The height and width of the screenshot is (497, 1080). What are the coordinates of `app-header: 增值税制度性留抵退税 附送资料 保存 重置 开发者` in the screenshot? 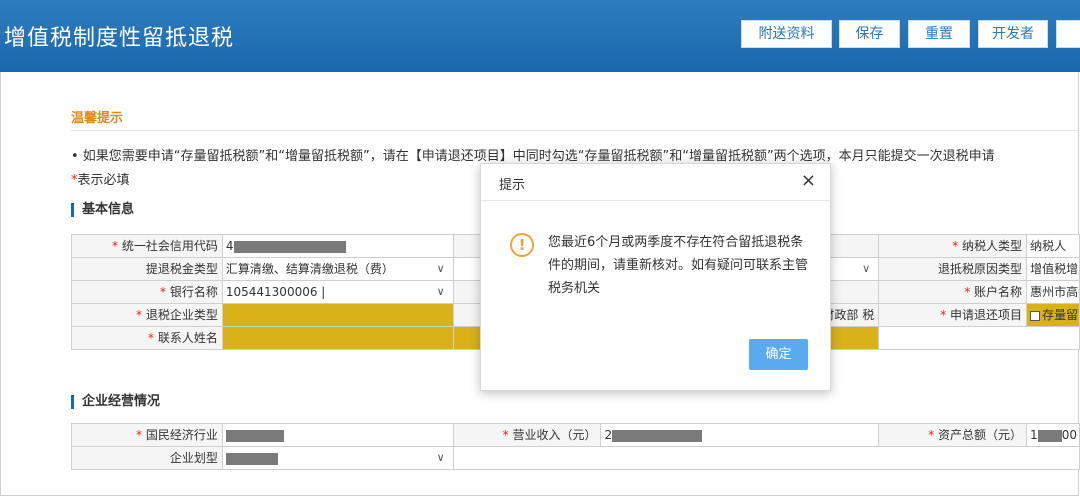 It's located at (540, 36).